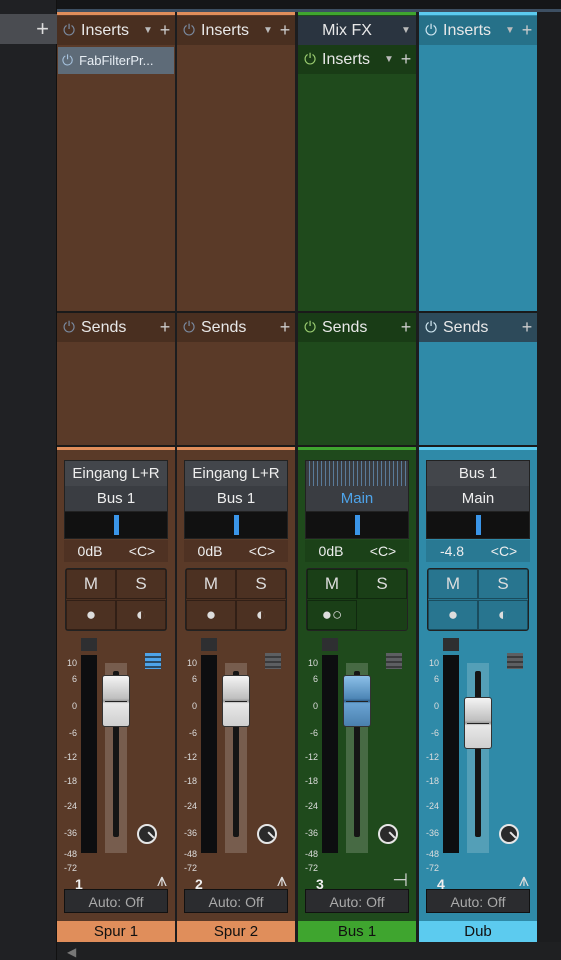 The width and height of the screenshot is (561, 960). What do you see at coordinates (478, 758) in the screenshot?
I see `fader-track` at bounding box center [478, 758].